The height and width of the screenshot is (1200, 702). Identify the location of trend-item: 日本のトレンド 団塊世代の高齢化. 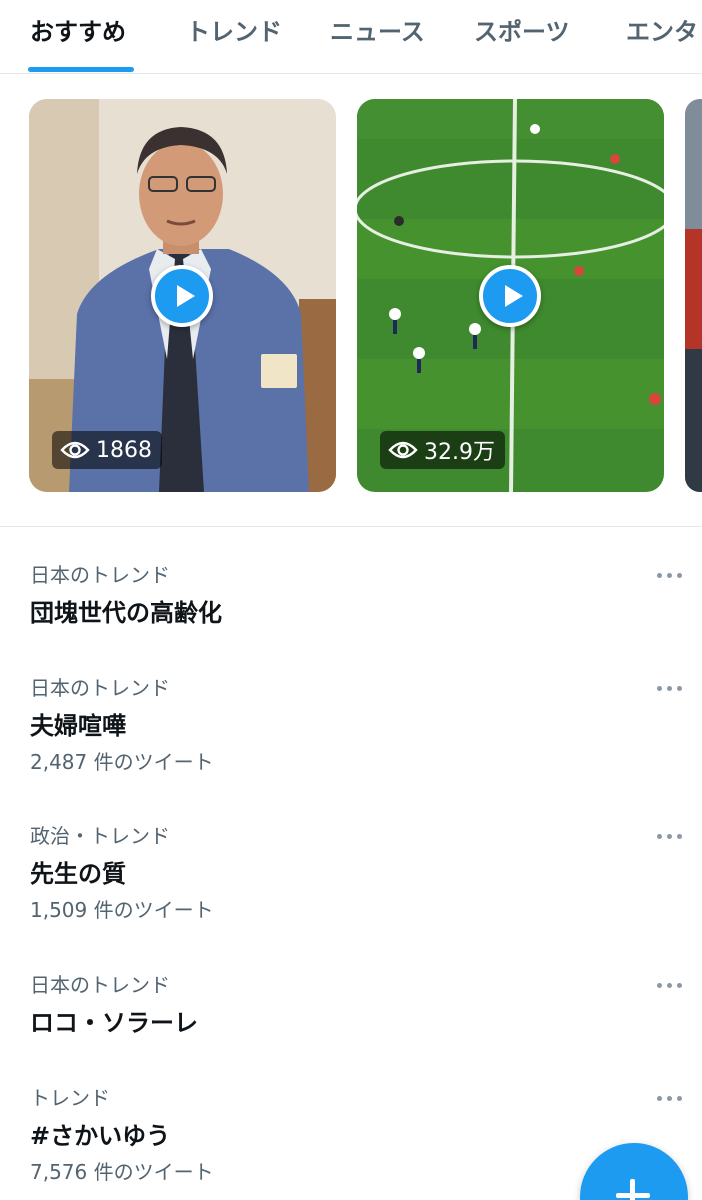
(356, 595).